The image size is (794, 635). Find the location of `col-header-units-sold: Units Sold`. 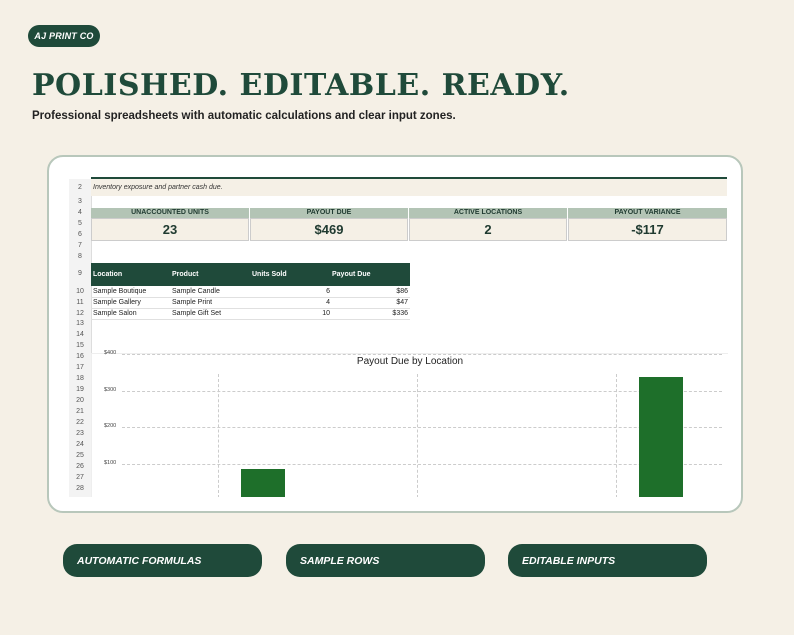

col-header-units-sold: Units Sold is located at coordinates (269, 274).